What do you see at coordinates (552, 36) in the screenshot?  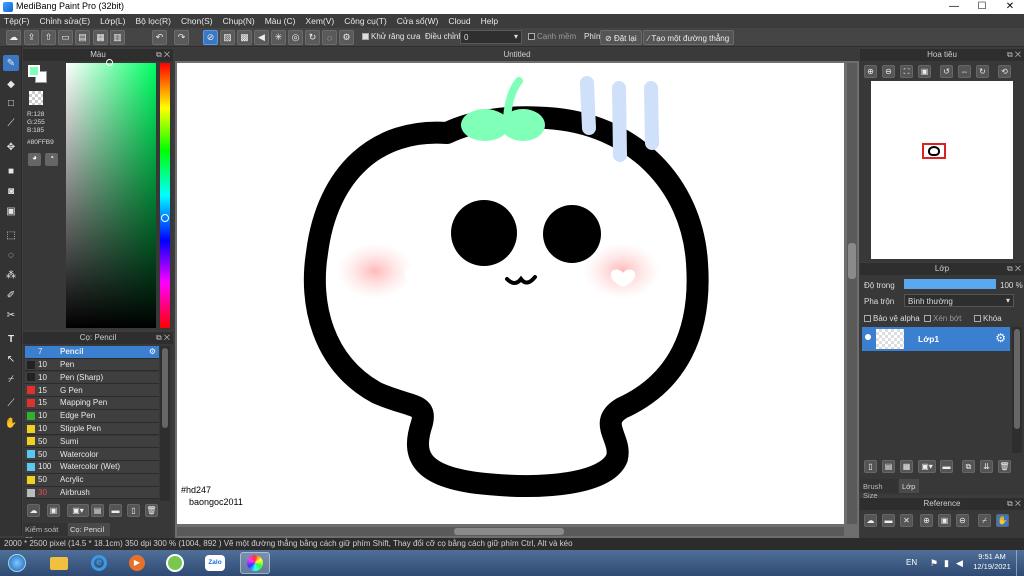 I see `soft-edge-checkbox: Cạnh mềm` at bounding box center [552, 36].